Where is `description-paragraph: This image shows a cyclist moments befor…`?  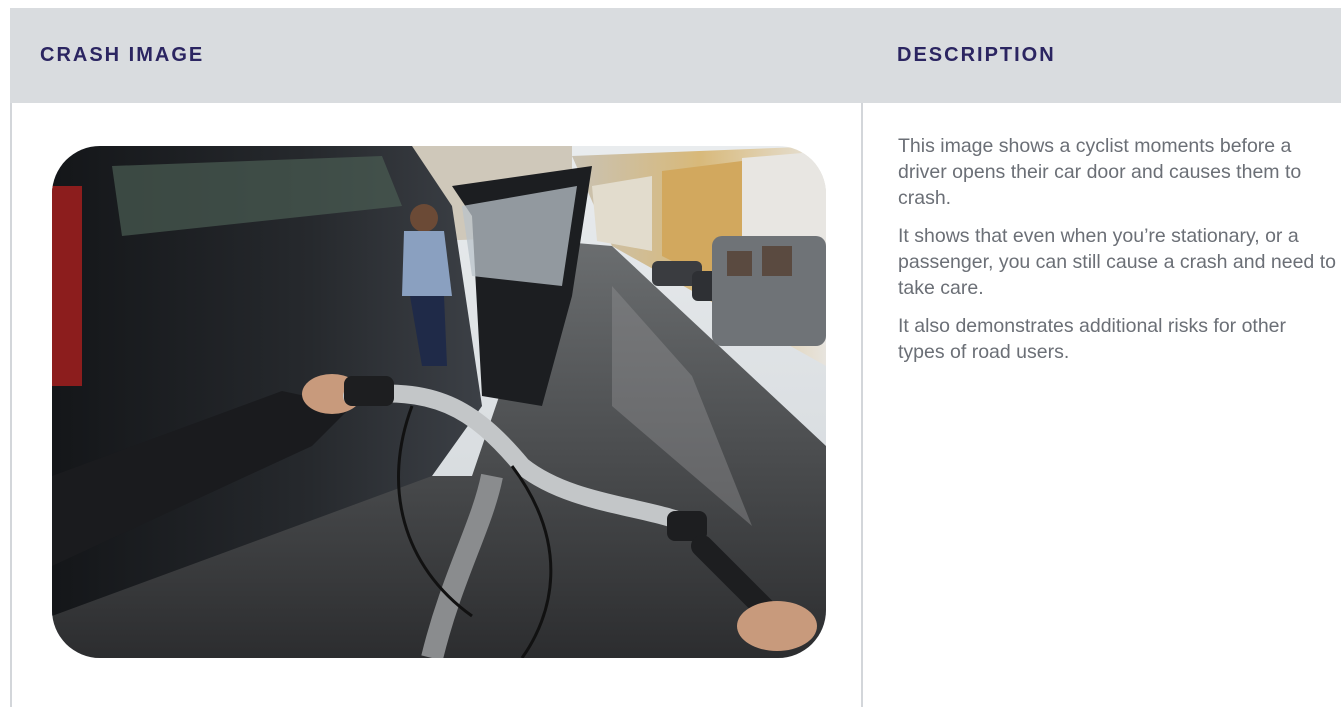
description-paragraph: This image shows a cyclist moments befor… is located at coordinates (1100, 172).